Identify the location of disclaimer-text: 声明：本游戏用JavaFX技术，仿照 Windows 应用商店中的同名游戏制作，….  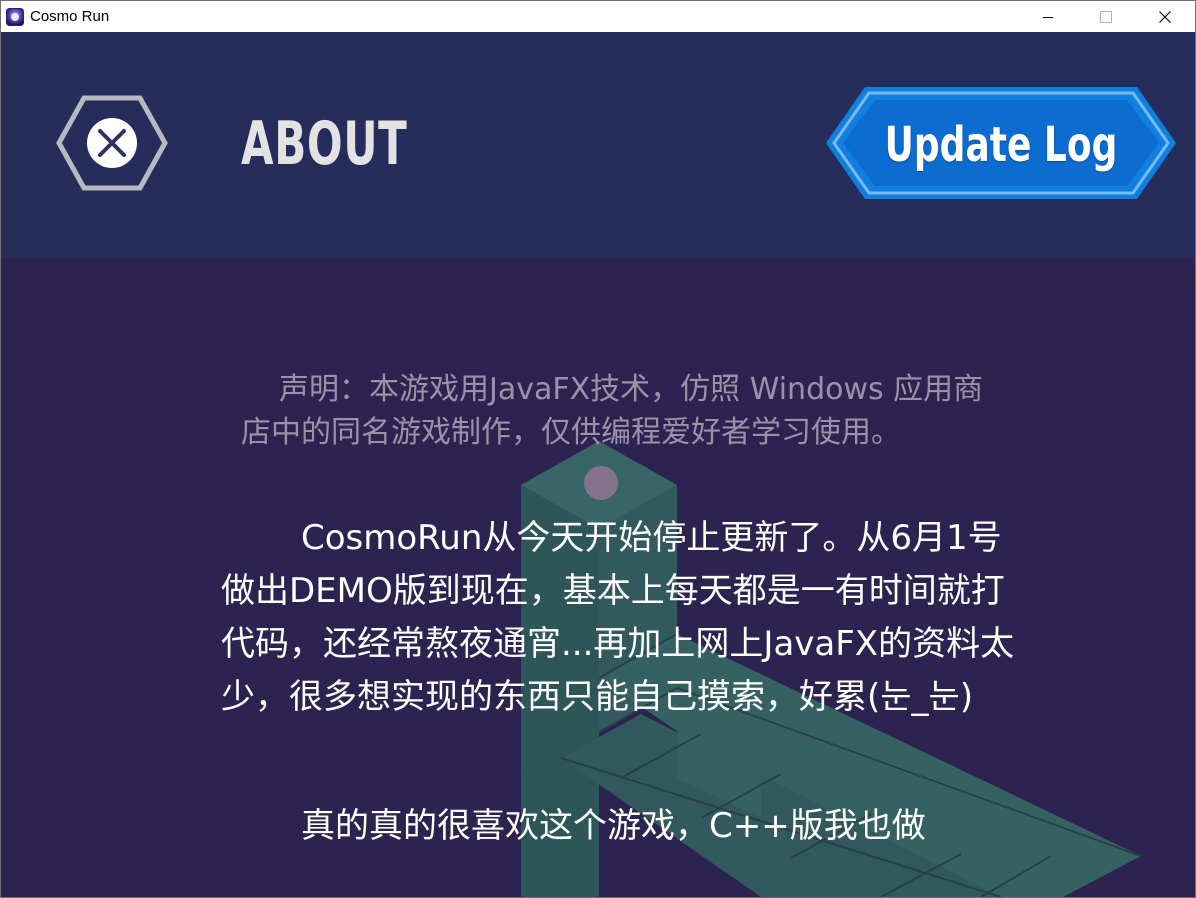
(612, 411).